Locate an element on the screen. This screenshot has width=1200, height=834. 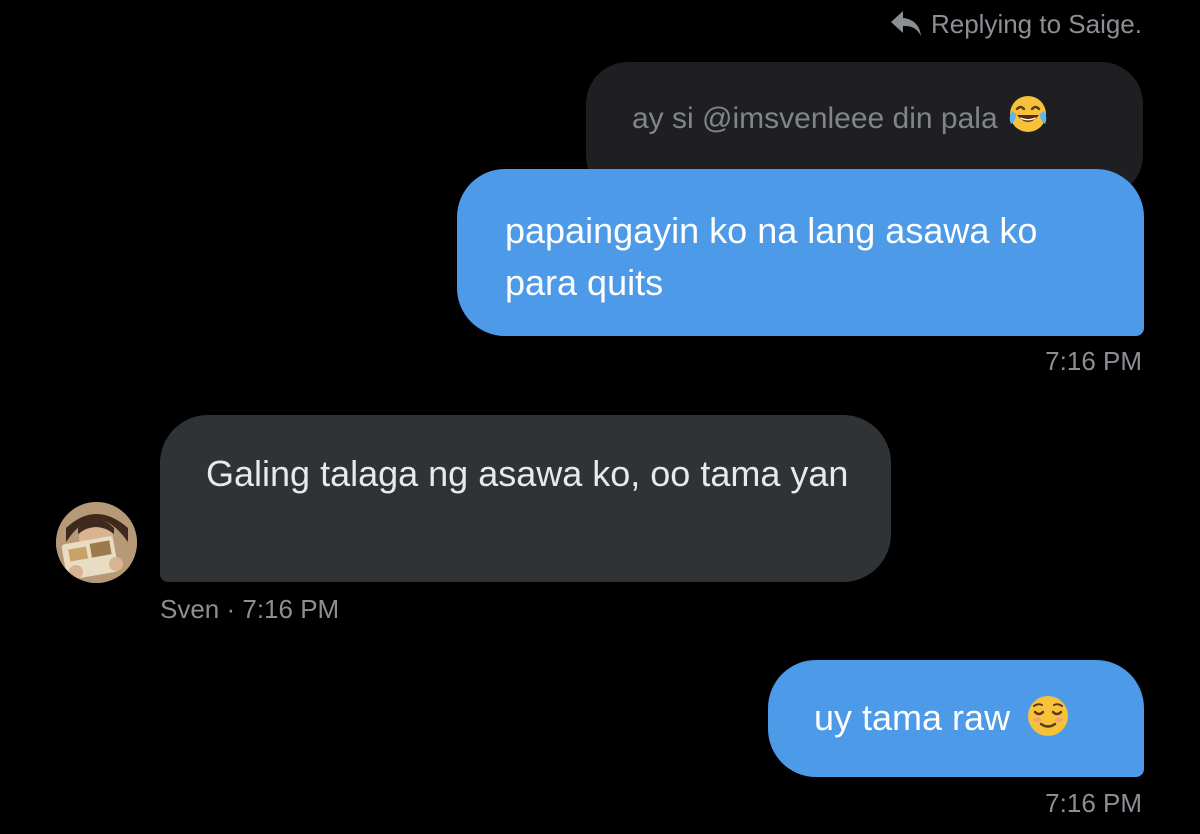
relieved-face-icon is located at coordinates (1048, 723).